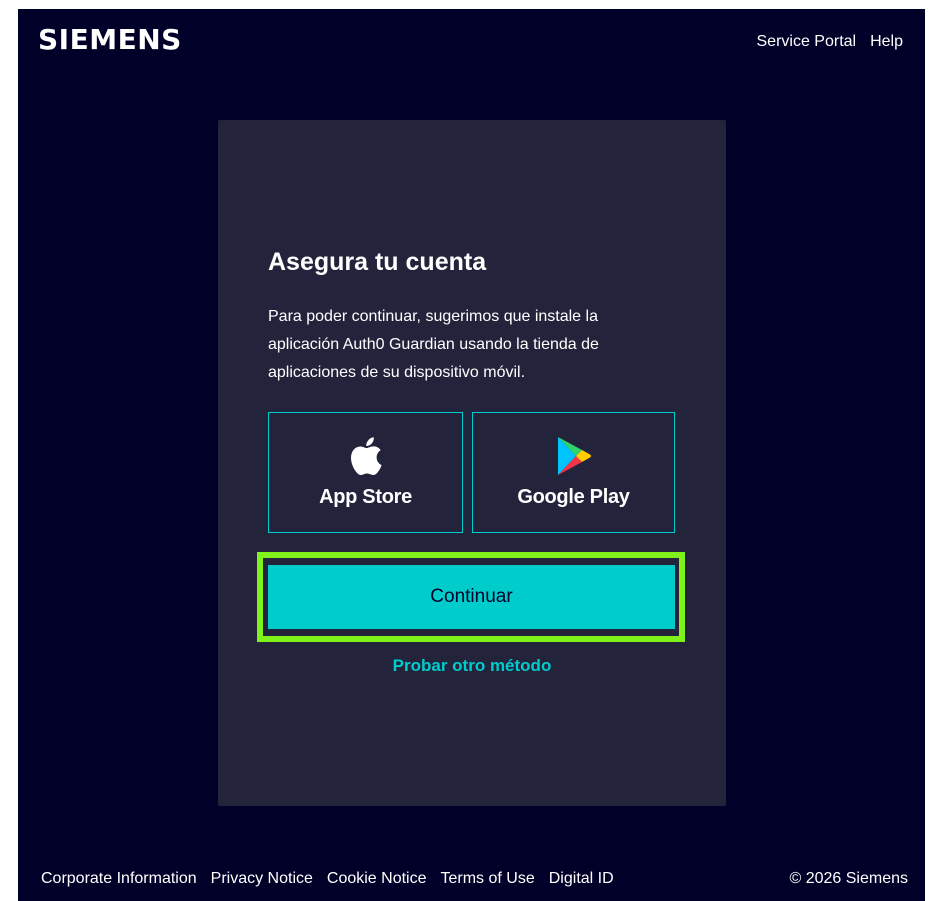 Image resolution: width=930 pixels, height=901 pixels. What do you see at coordinates (365, 497) in the screenshot?
I see `app-store-label: App Store` at bounding box center [365, 497].